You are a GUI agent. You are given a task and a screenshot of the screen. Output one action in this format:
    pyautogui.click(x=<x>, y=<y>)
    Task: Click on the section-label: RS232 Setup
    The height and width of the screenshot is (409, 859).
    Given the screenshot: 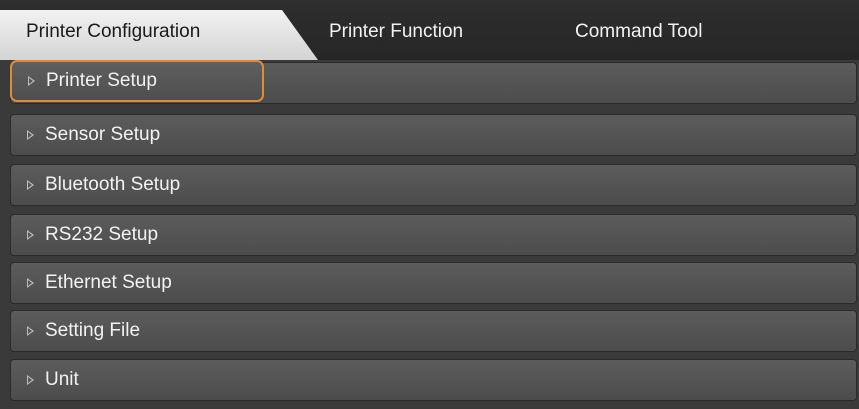 What is the action you would take?
    pyautogui.click(x=102, y=234)
    